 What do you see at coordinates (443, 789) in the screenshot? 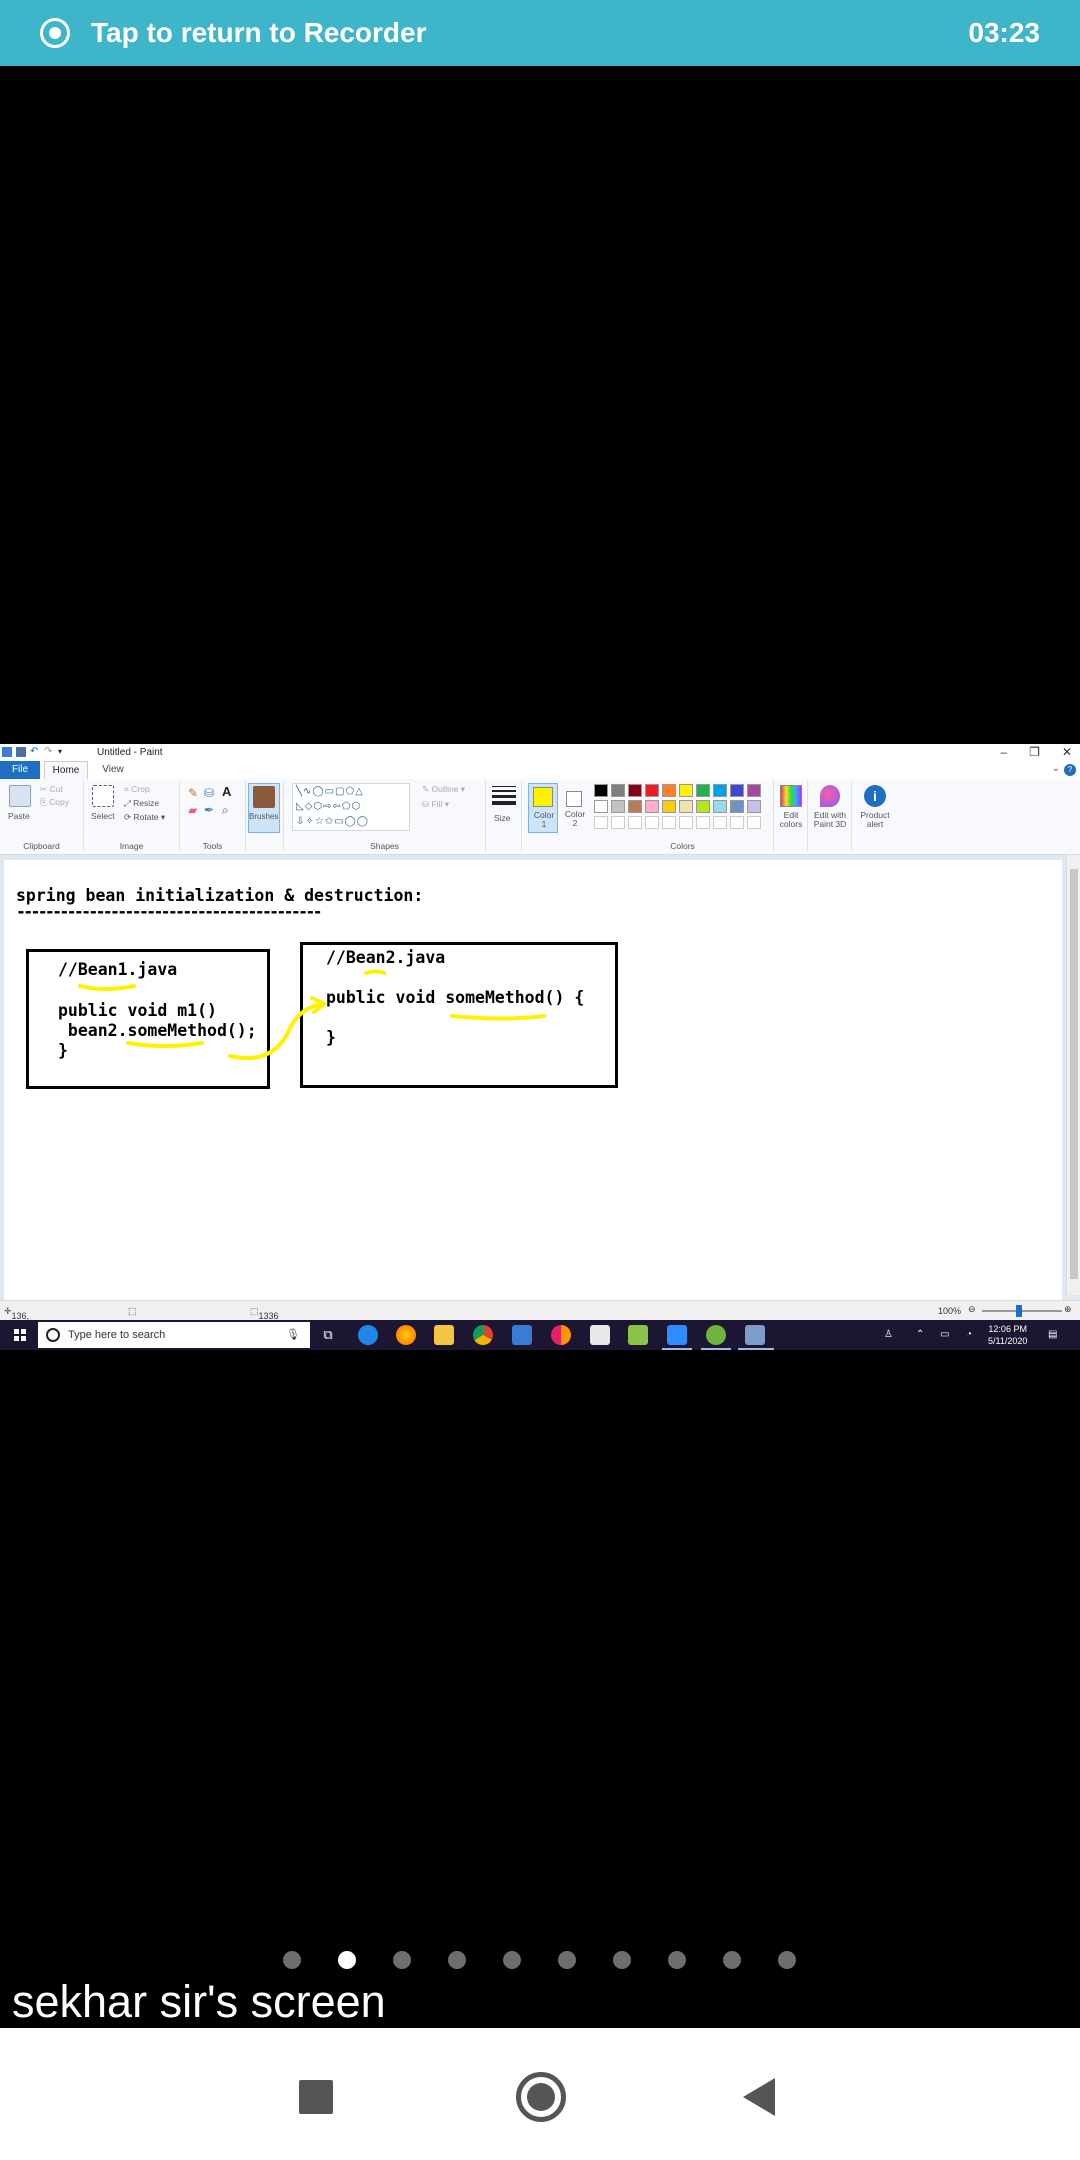
I see `outline-button: ✎ Outline ▾` at bounding box center [443, 789].